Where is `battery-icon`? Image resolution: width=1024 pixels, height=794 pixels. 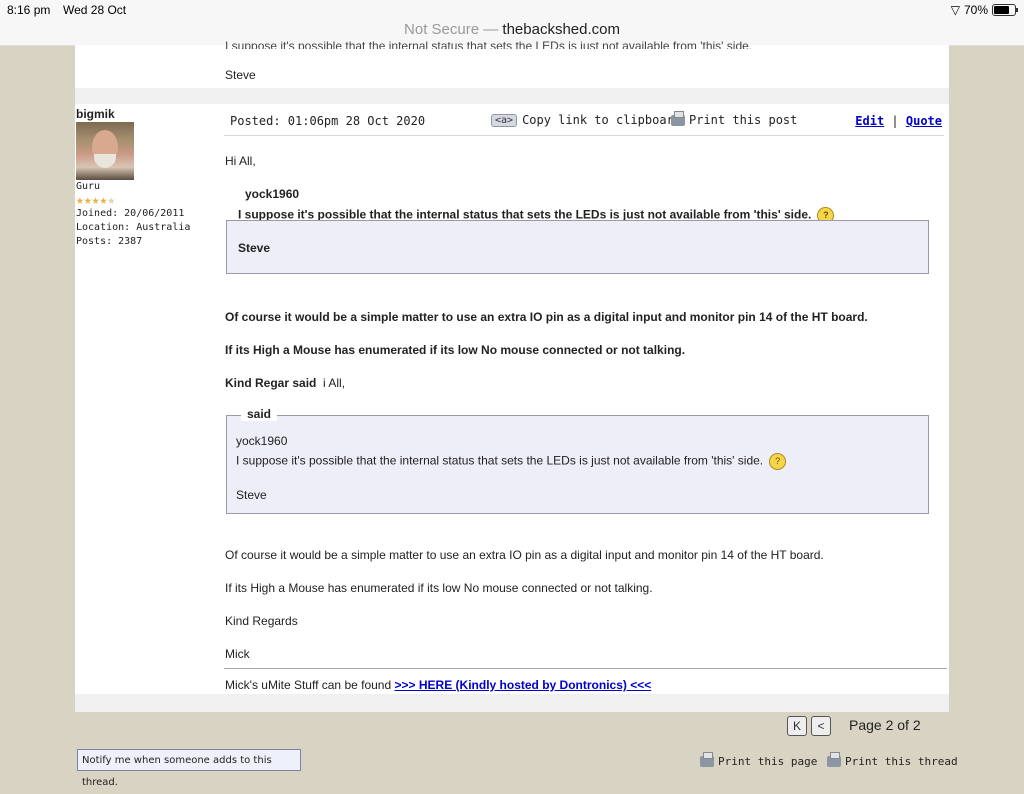
battery-icon is located at coordinates (1005, 10).